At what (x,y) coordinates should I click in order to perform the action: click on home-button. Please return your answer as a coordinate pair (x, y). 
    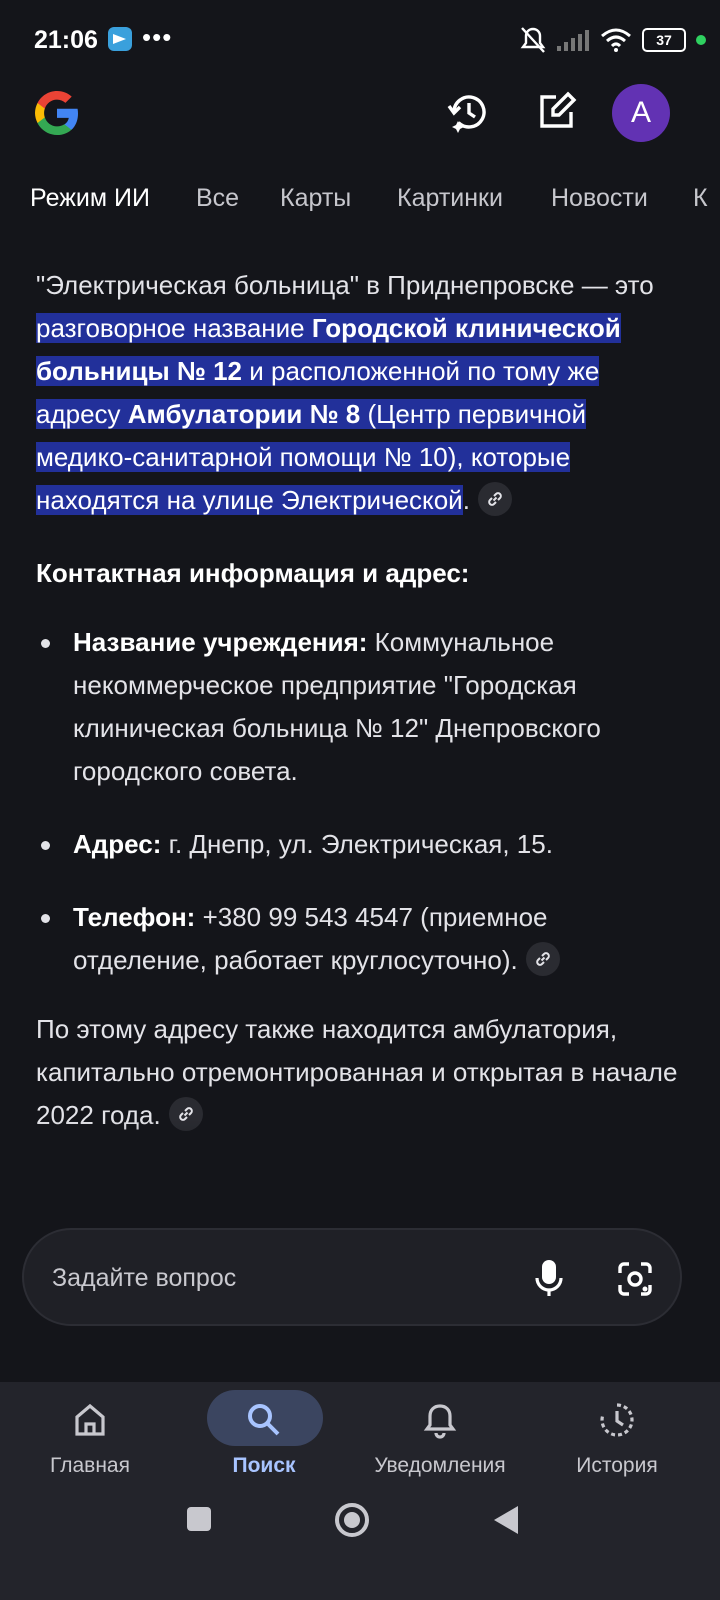
    Looking at the image, I should click on (352, 1520).